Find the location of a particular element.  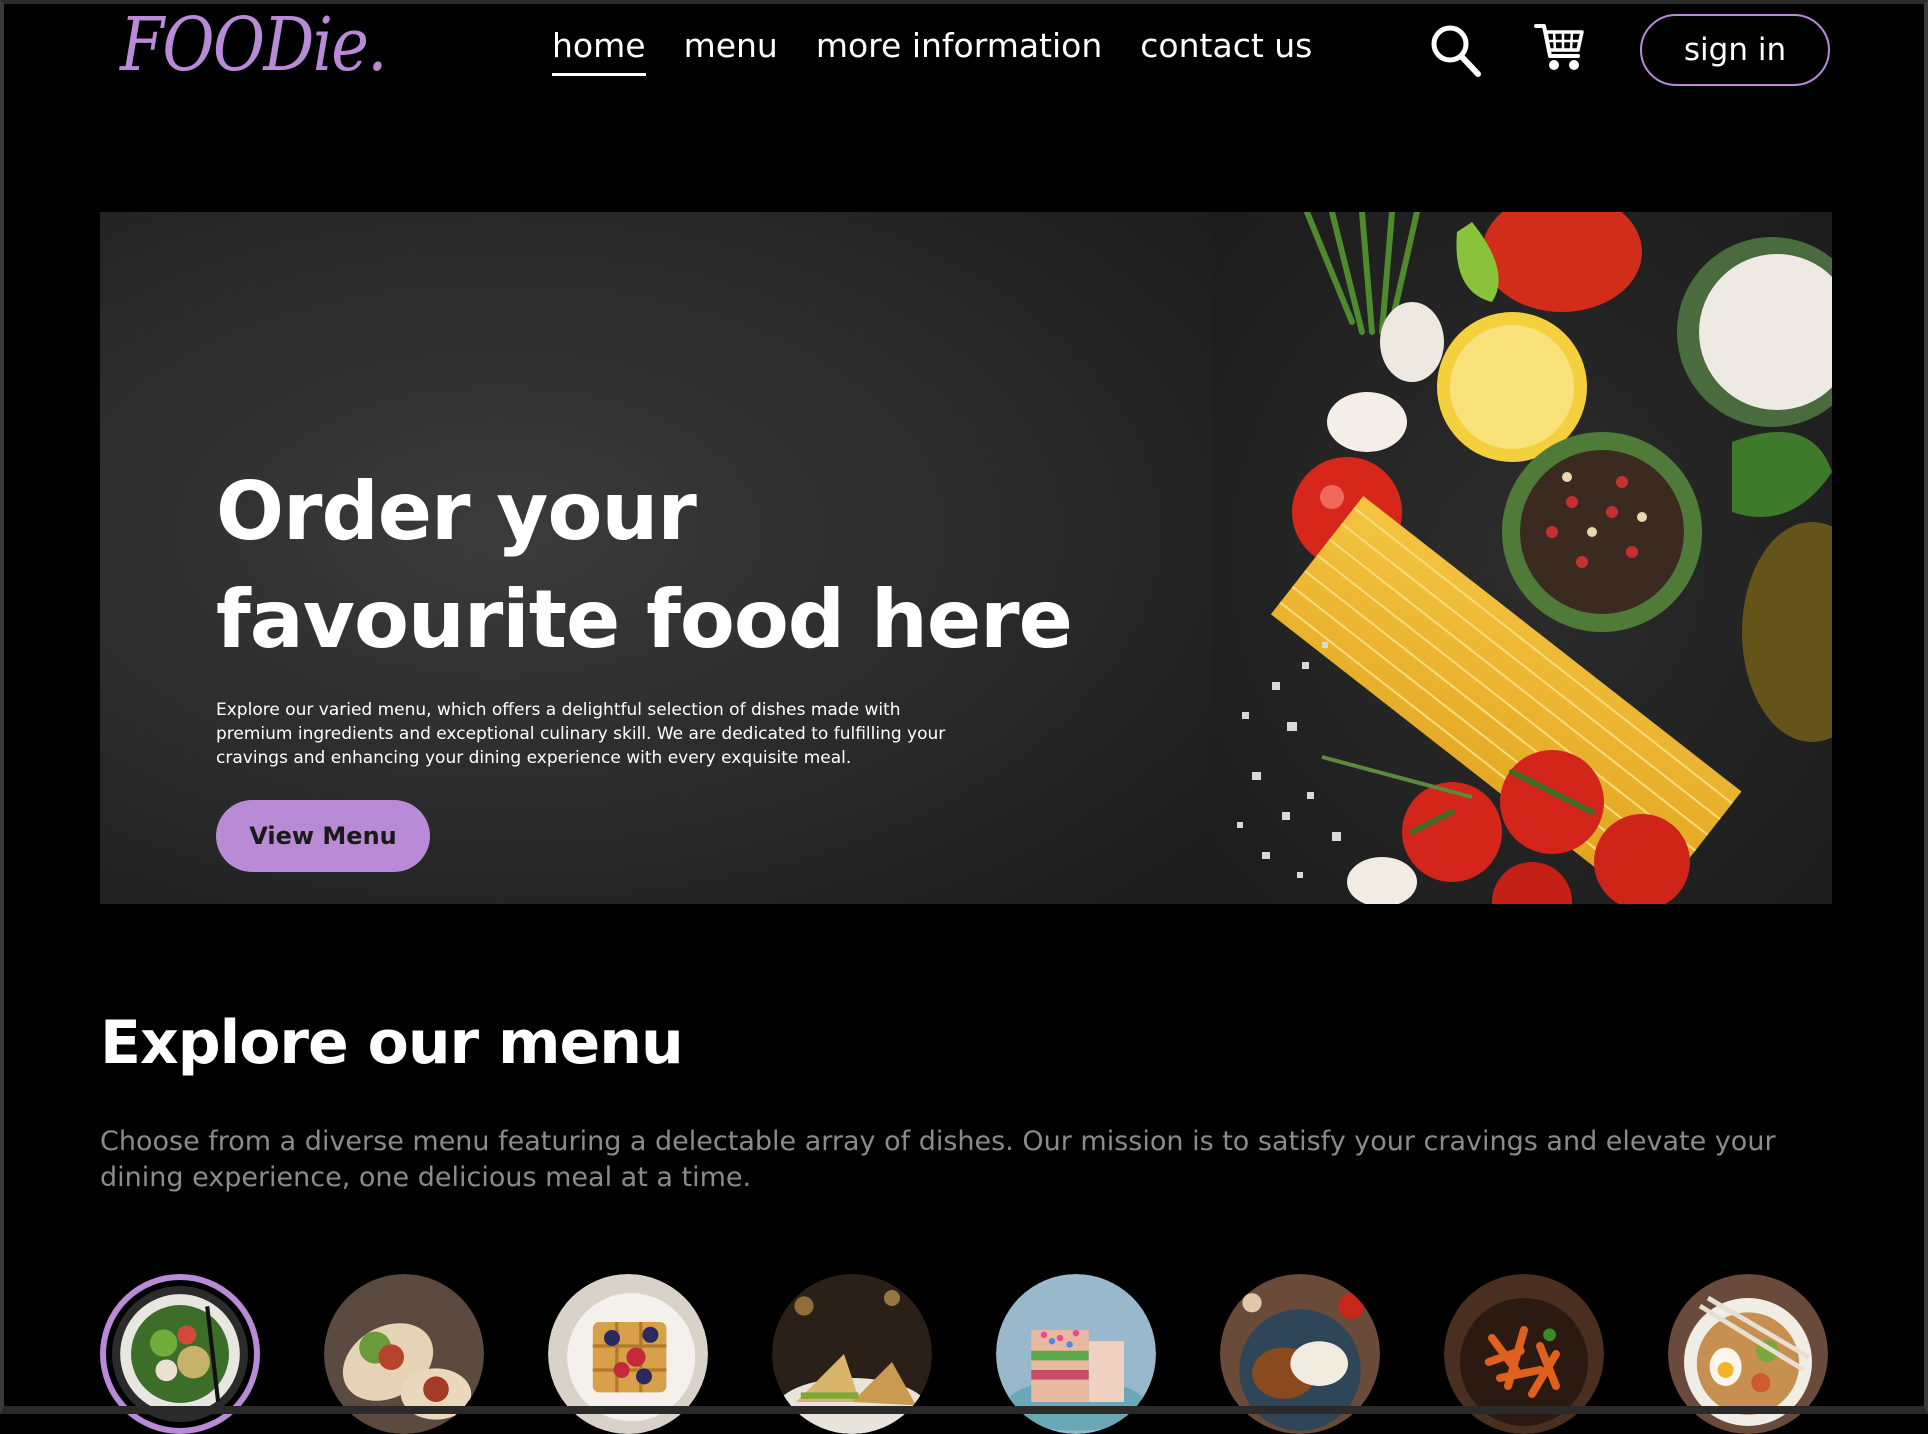

menu-item-pasta is located at coordinates (1524, 1354).